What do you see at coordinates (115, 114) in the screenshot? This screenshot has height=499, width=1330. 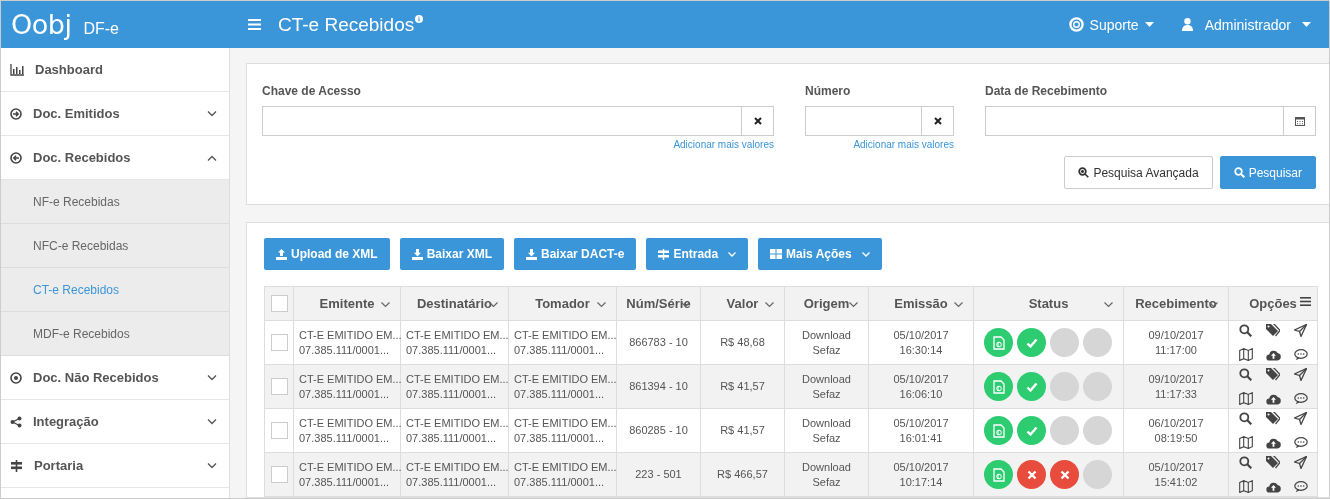 I see `sidebar-item: Doc. Emitidos` at bounding box center [115, 114].